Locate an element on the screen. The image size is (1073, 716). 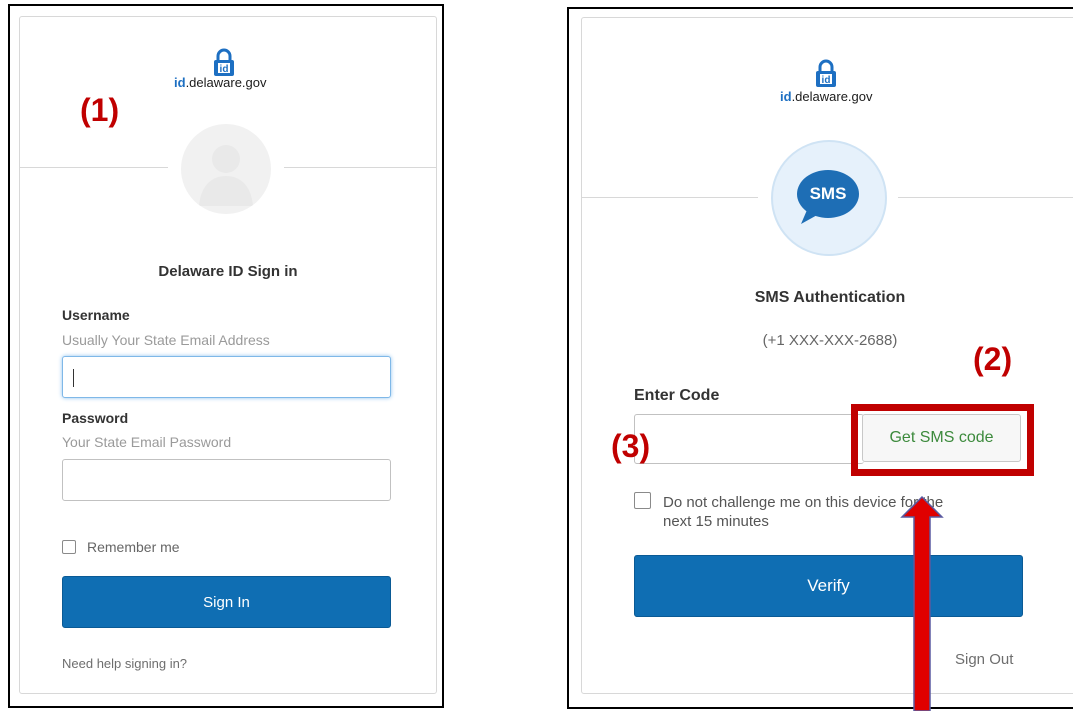
sign-out-link: Sign Out is located at coordinates (984, 659).